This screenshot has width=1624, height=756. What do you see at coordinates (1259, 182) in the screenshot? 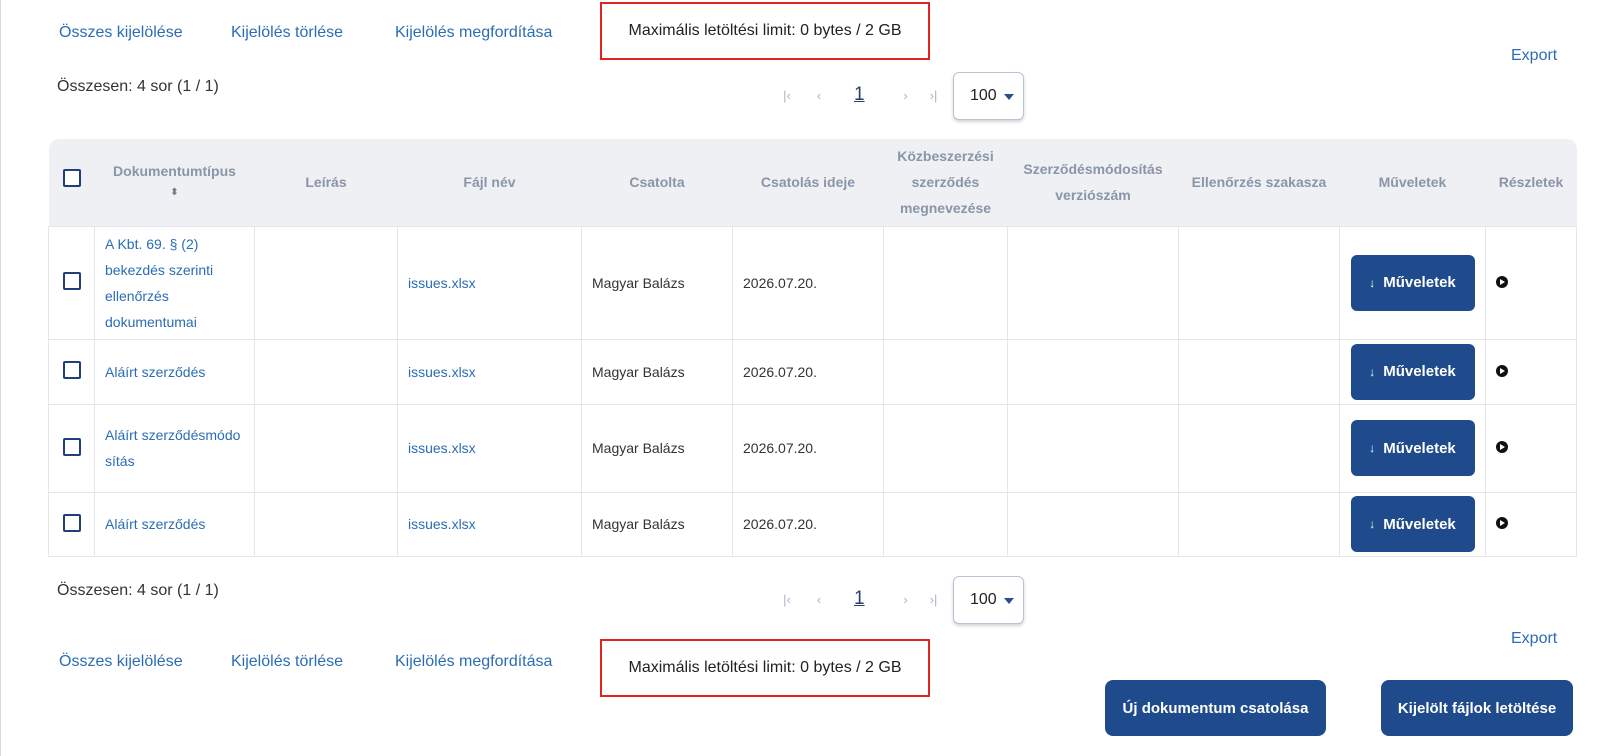
I see `header-check-phase: Ellenőrzés szakasza` at bounding box center [1259, 182].